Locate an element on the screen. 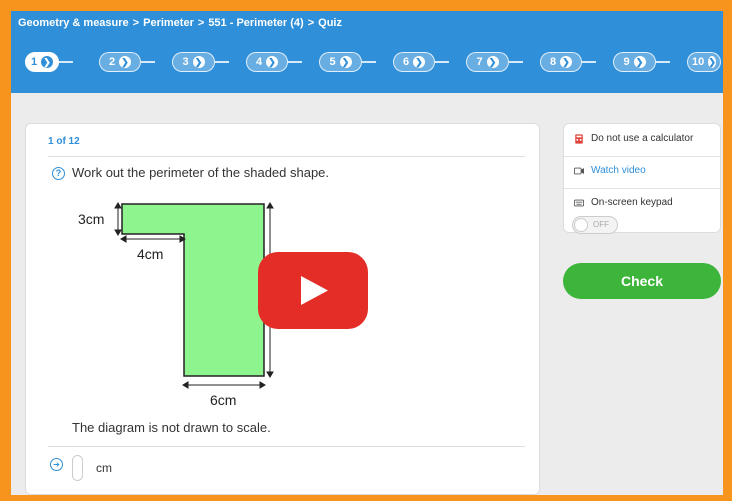  question-steps: 1 ❯ 2 ❯ 3 ❯ 4 ❯ 5 ❯ 6 ❯ 7 ❯ 8 ❯ 9 ❯ 10 ❯ is located at coordinates (367, 62).